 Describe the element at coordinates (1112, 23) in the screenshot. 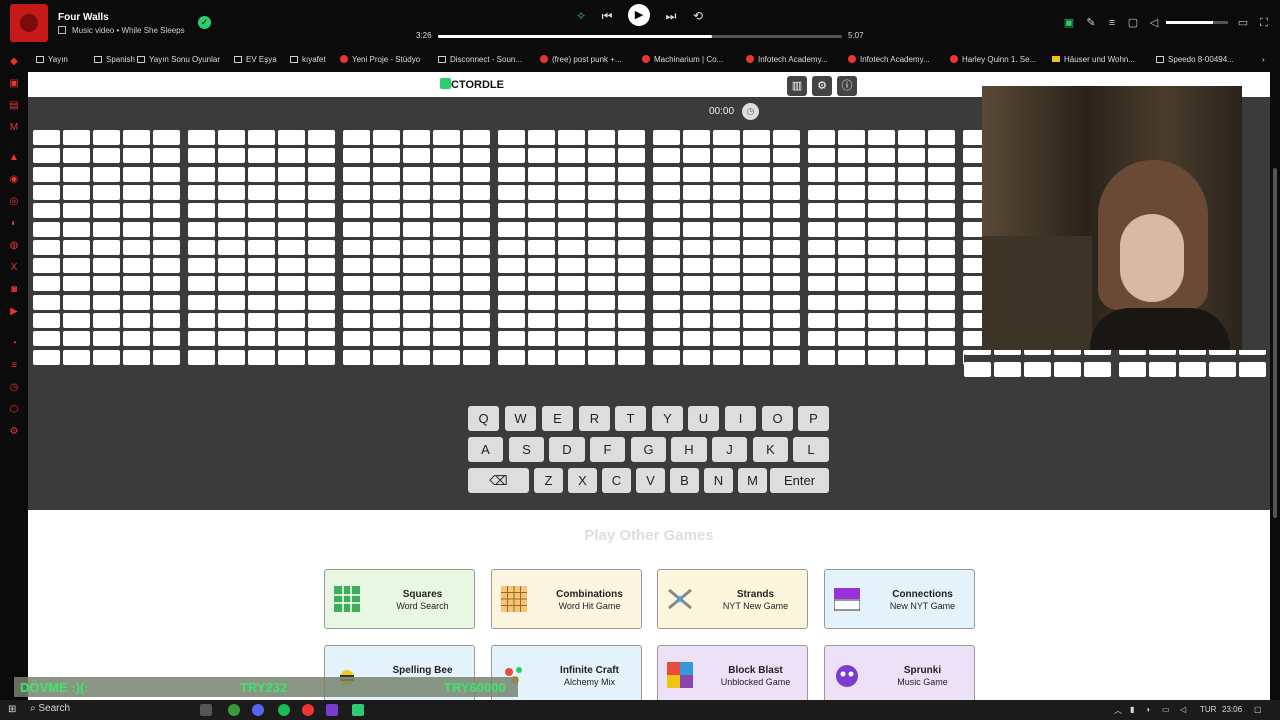

I see `list-icon: ≡` at that location.